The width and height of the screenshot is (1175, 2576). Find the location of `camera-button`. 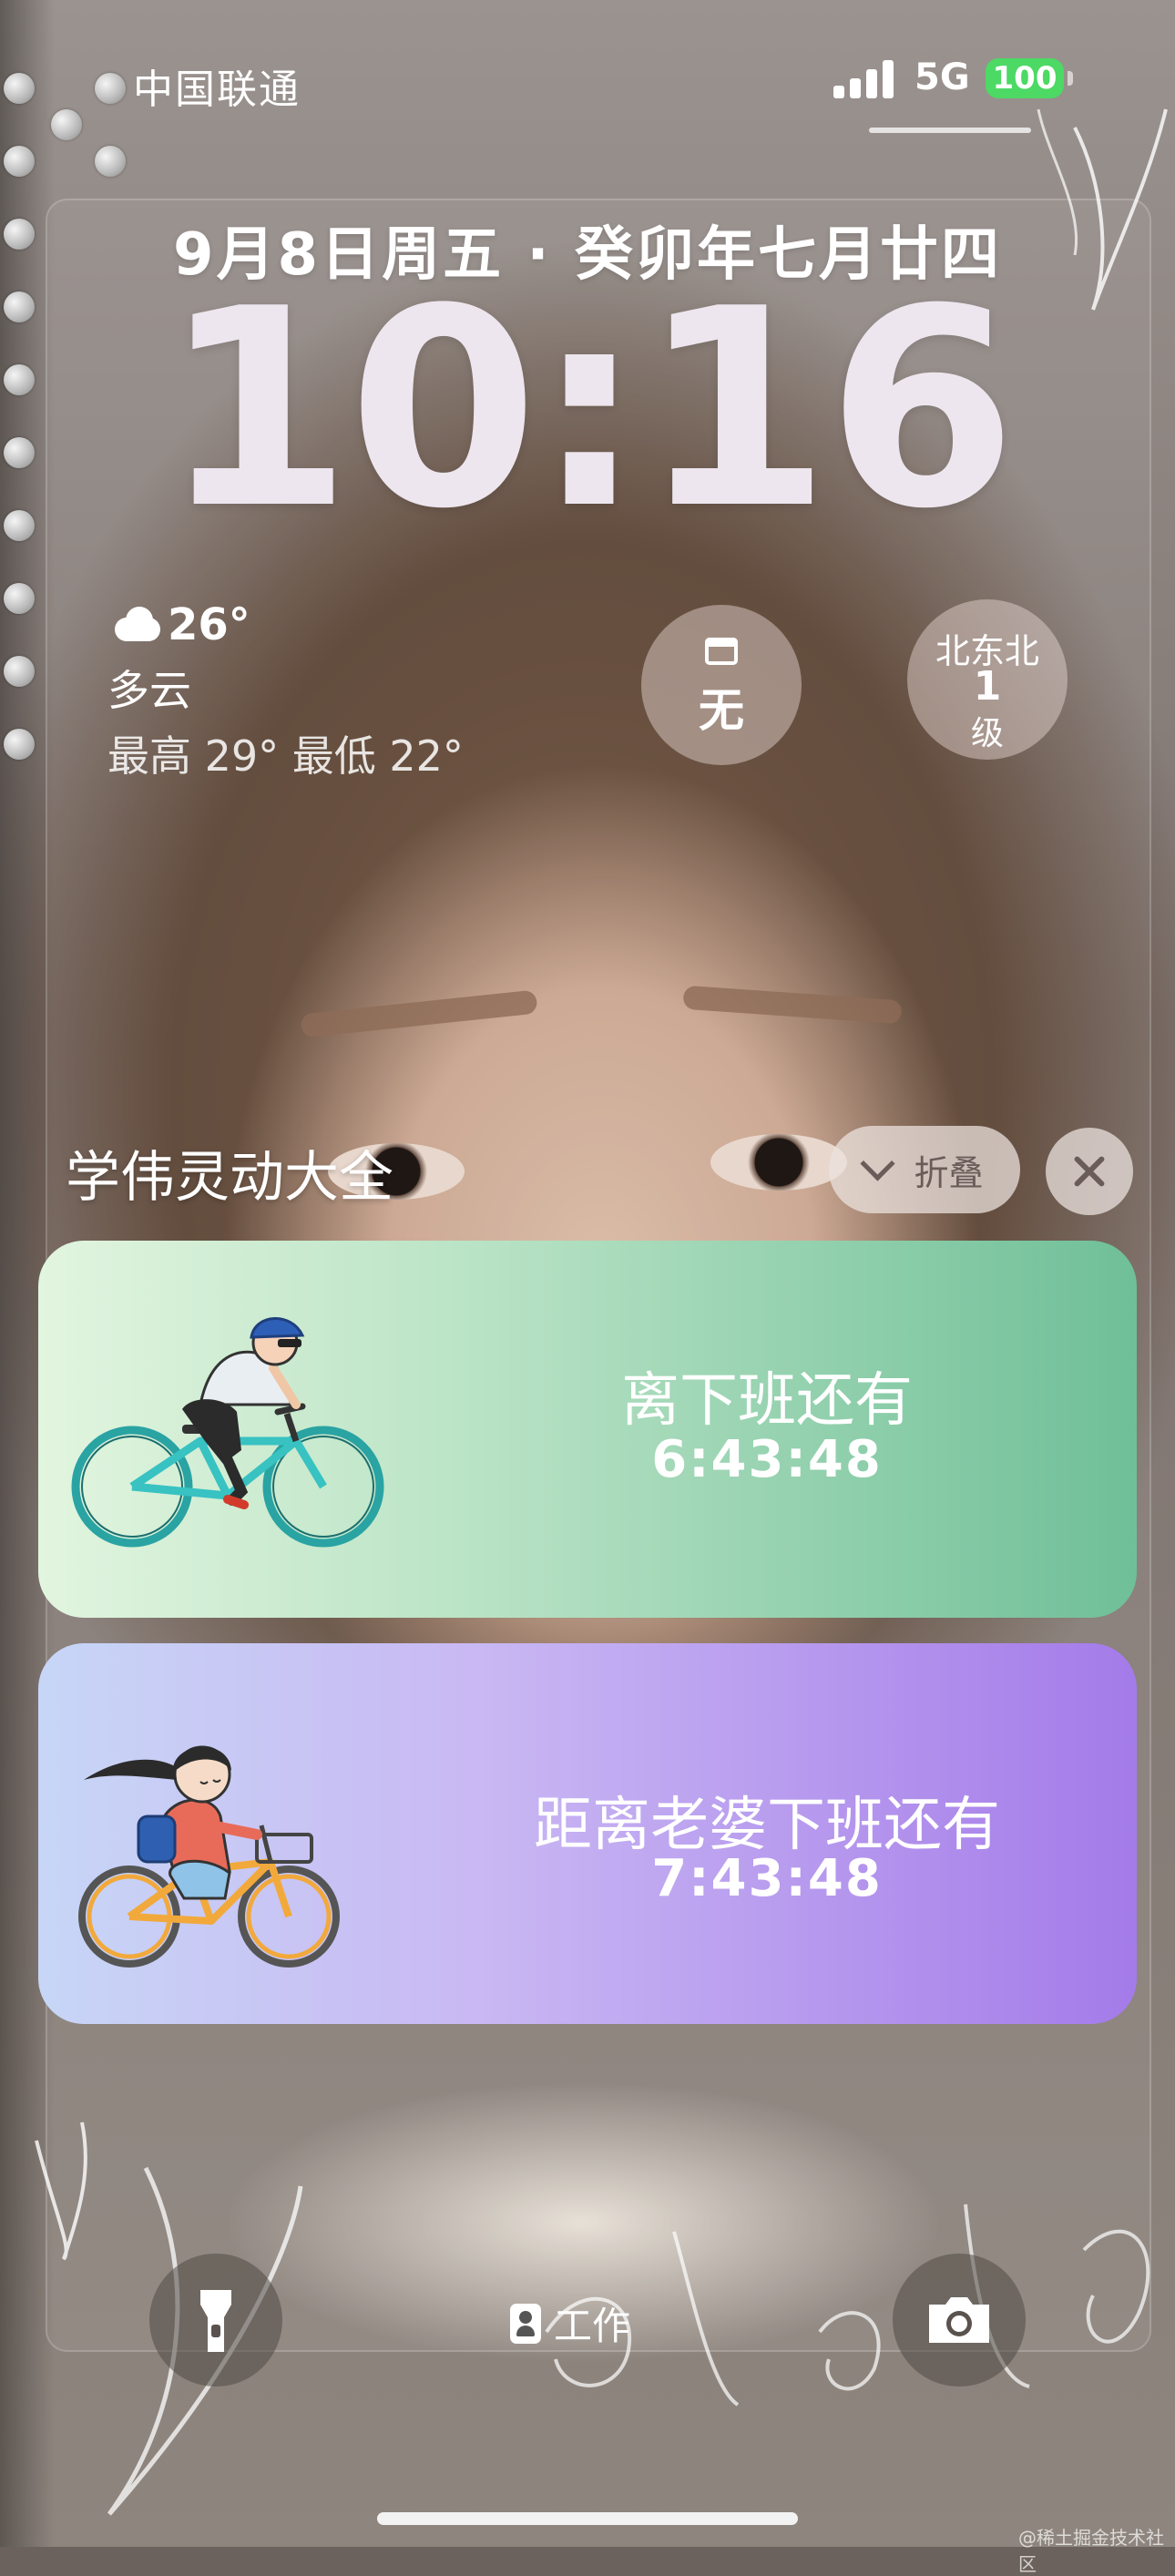

camera-button is located at coordinates (959, 2320).